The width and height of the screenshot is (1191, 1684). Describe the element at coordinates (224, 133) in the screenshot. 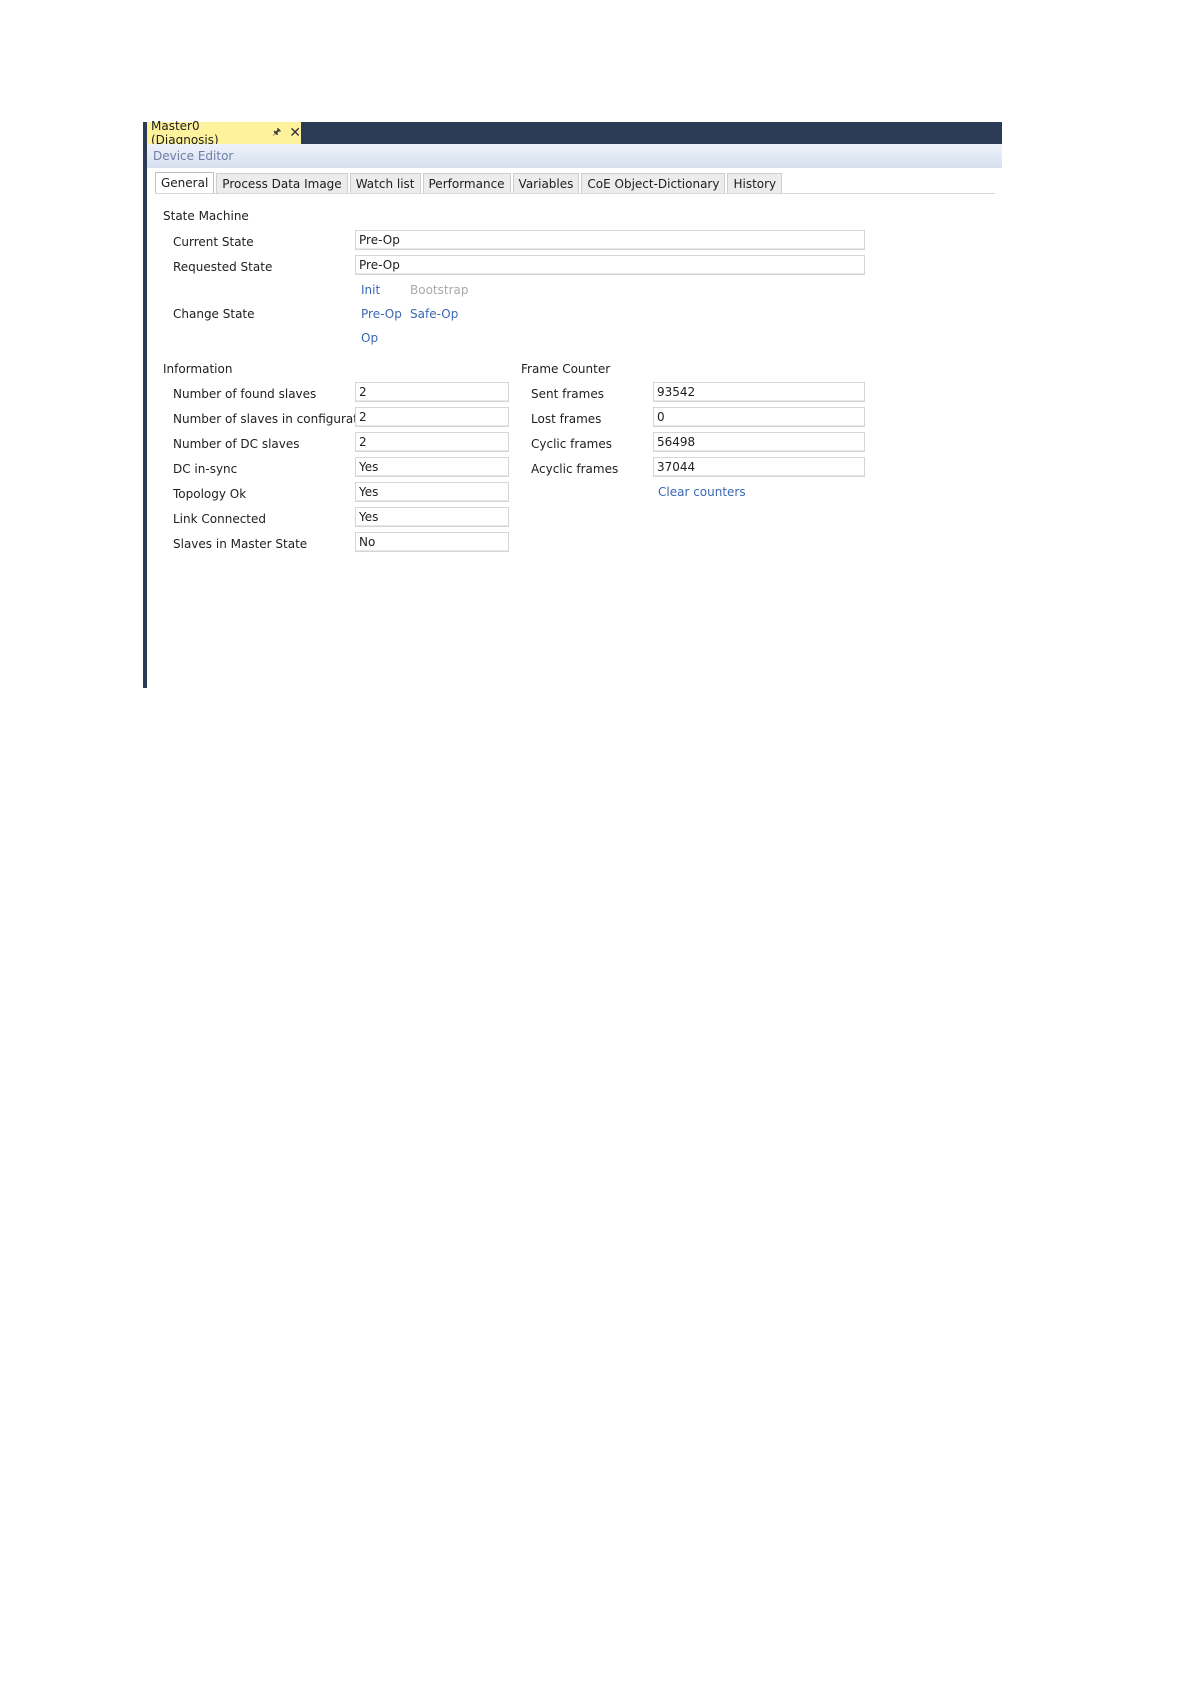

I see `document-tab: Master0 (Diagnosis) 🖈︎ ✕` at that location.